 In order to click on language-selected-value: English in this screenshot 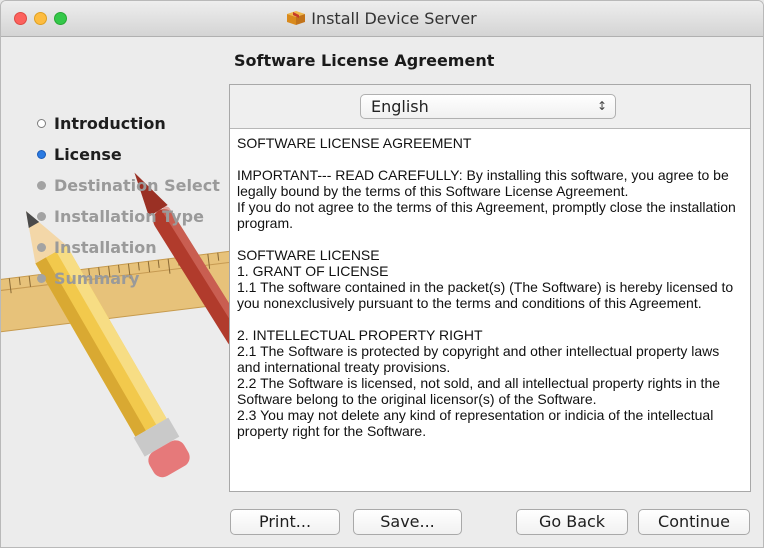, I will do `click(400, 106)`.